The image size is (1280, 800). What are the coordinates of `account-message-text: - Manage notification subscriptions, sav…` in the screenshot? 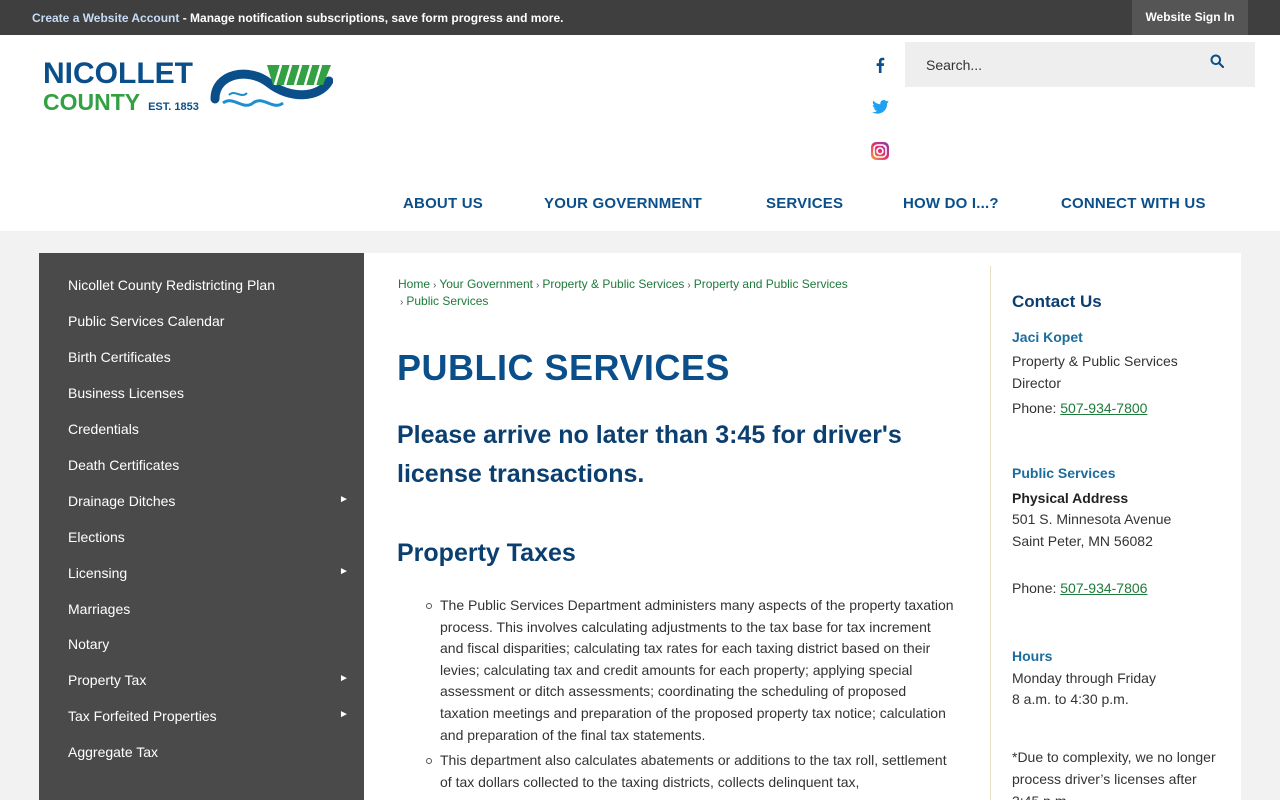 It's located at (371, 18).